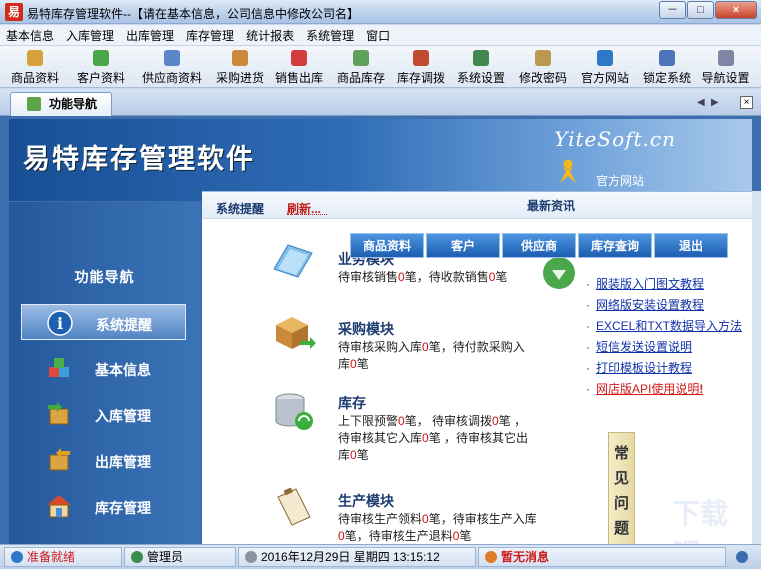  What do you see at coordinates (421, 67) in the screenshot?
I see `toolbar-transfer-button: 库存调拨` at bounding box center [421, 67].